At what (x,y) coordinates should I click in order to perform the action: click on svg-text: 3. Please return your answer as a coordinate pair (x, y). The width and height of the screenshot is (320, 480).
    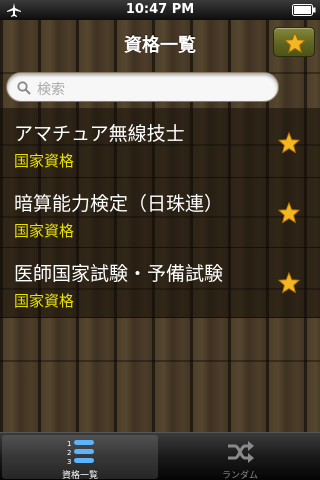
    Looking at the image, I should click on (69, 462).